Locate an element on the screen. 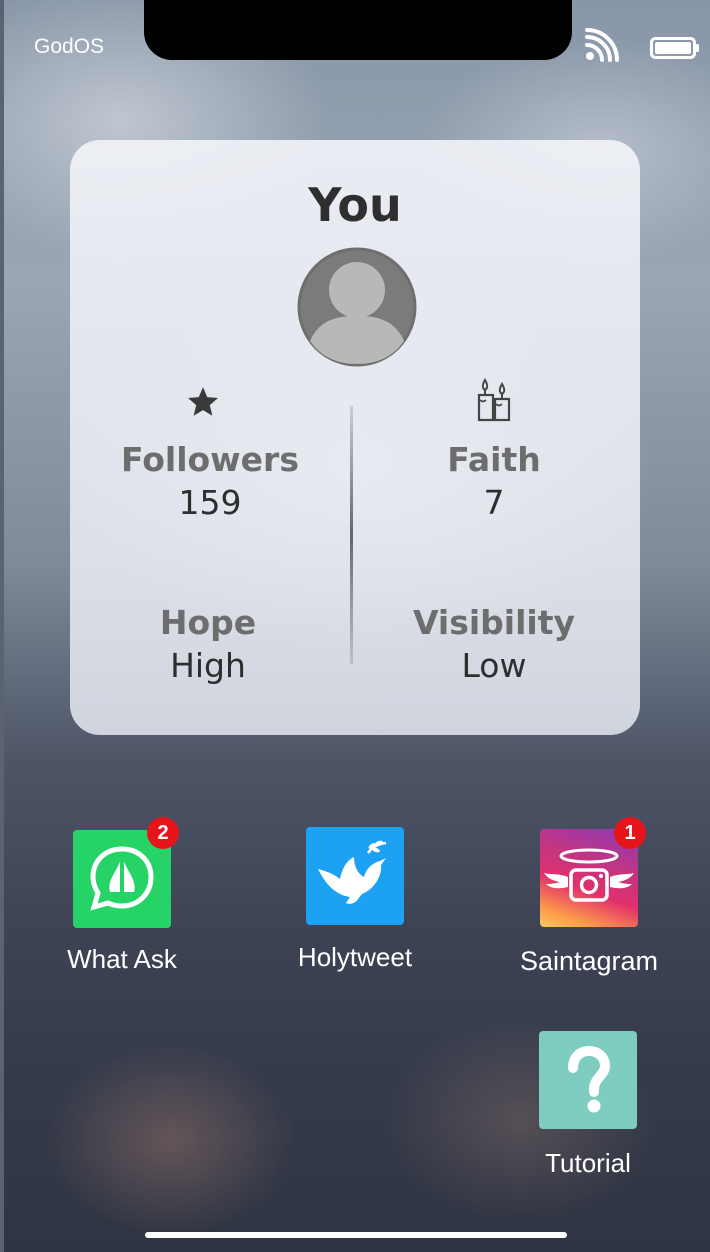  user-avatar-icon is located at coordinates (357, 307).